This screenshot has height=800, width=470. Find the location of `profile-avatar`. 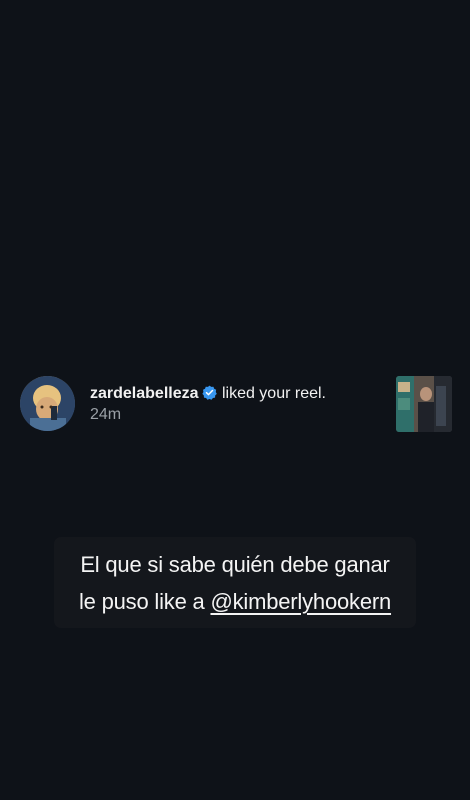

profile-avatar is located at coordinates (47, 403).